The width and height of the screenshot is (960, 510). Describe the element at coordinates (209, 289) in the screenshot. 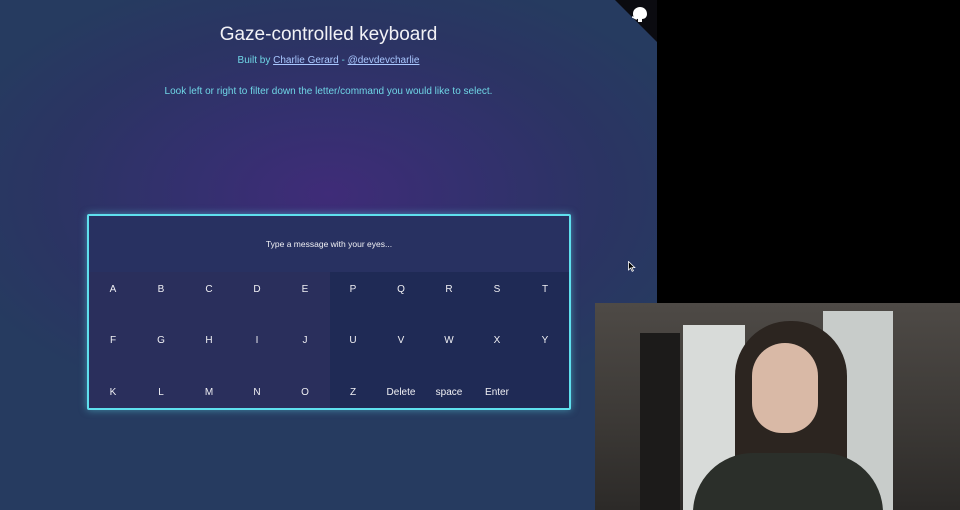

I see `key-left: C` at that location.